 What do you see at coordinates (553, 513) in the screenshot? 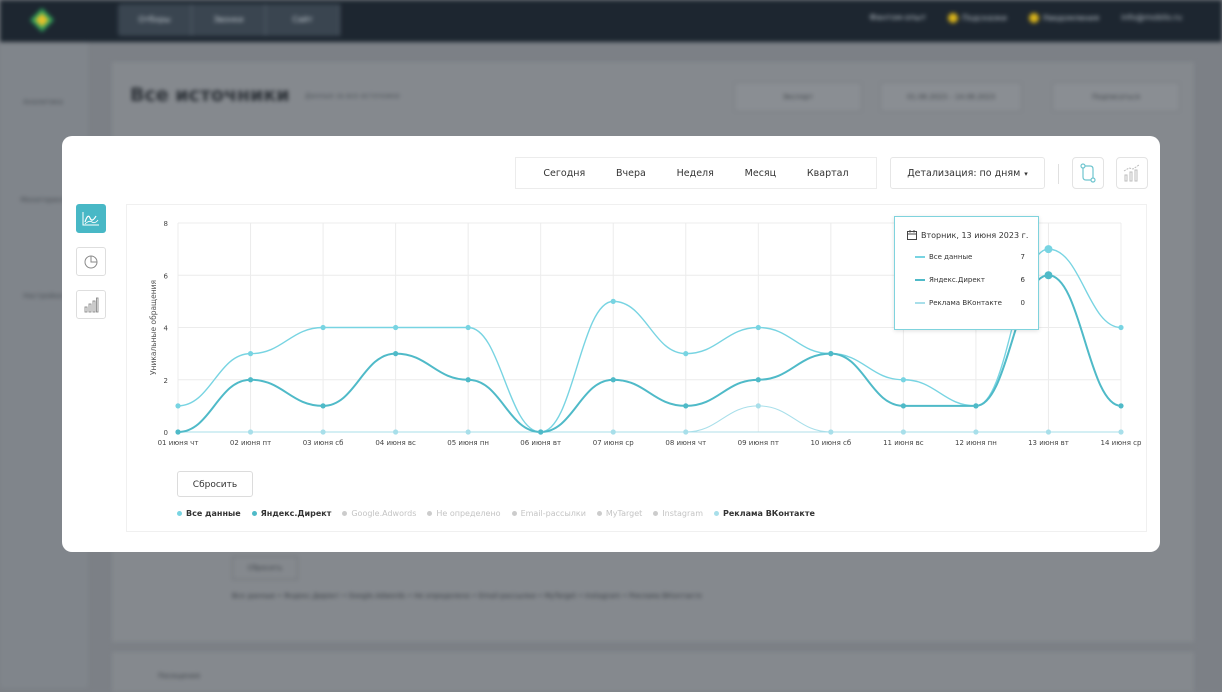
I see `legend-label: Email-рассылки` at bounding box center [553, 513].